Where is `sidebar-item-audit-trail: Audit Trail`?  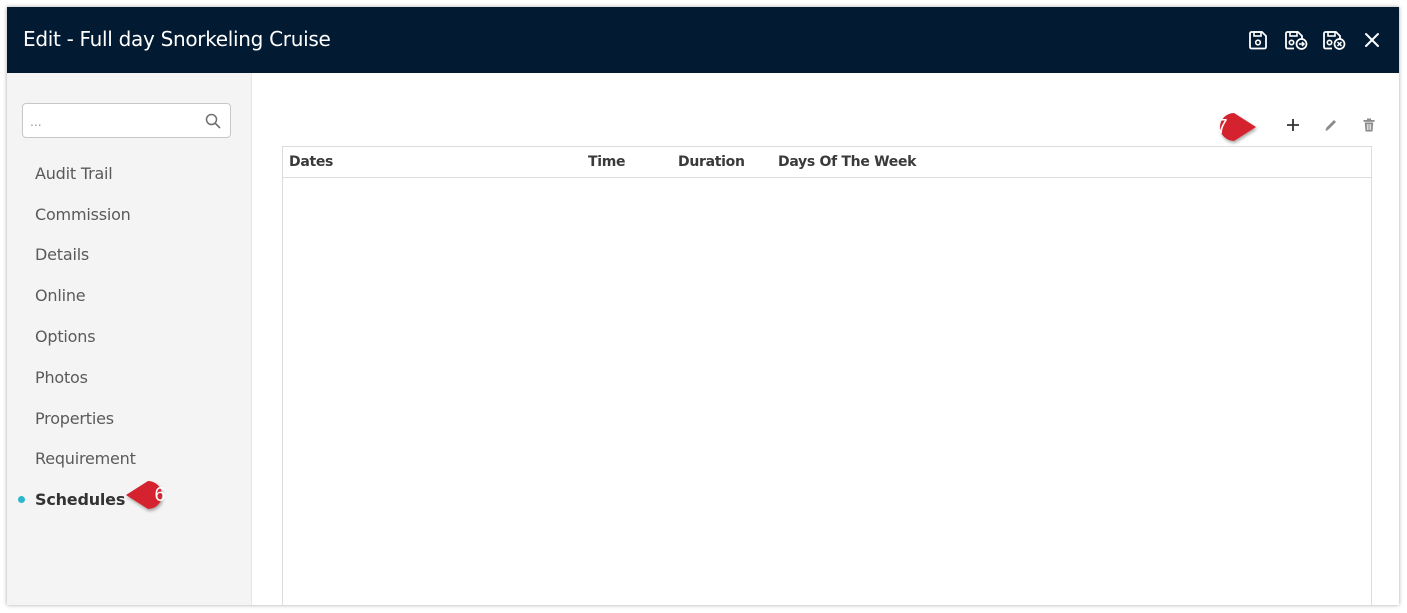
sidebar-item-audit-trail: Audit Trail is located at coordinates (129, 173).